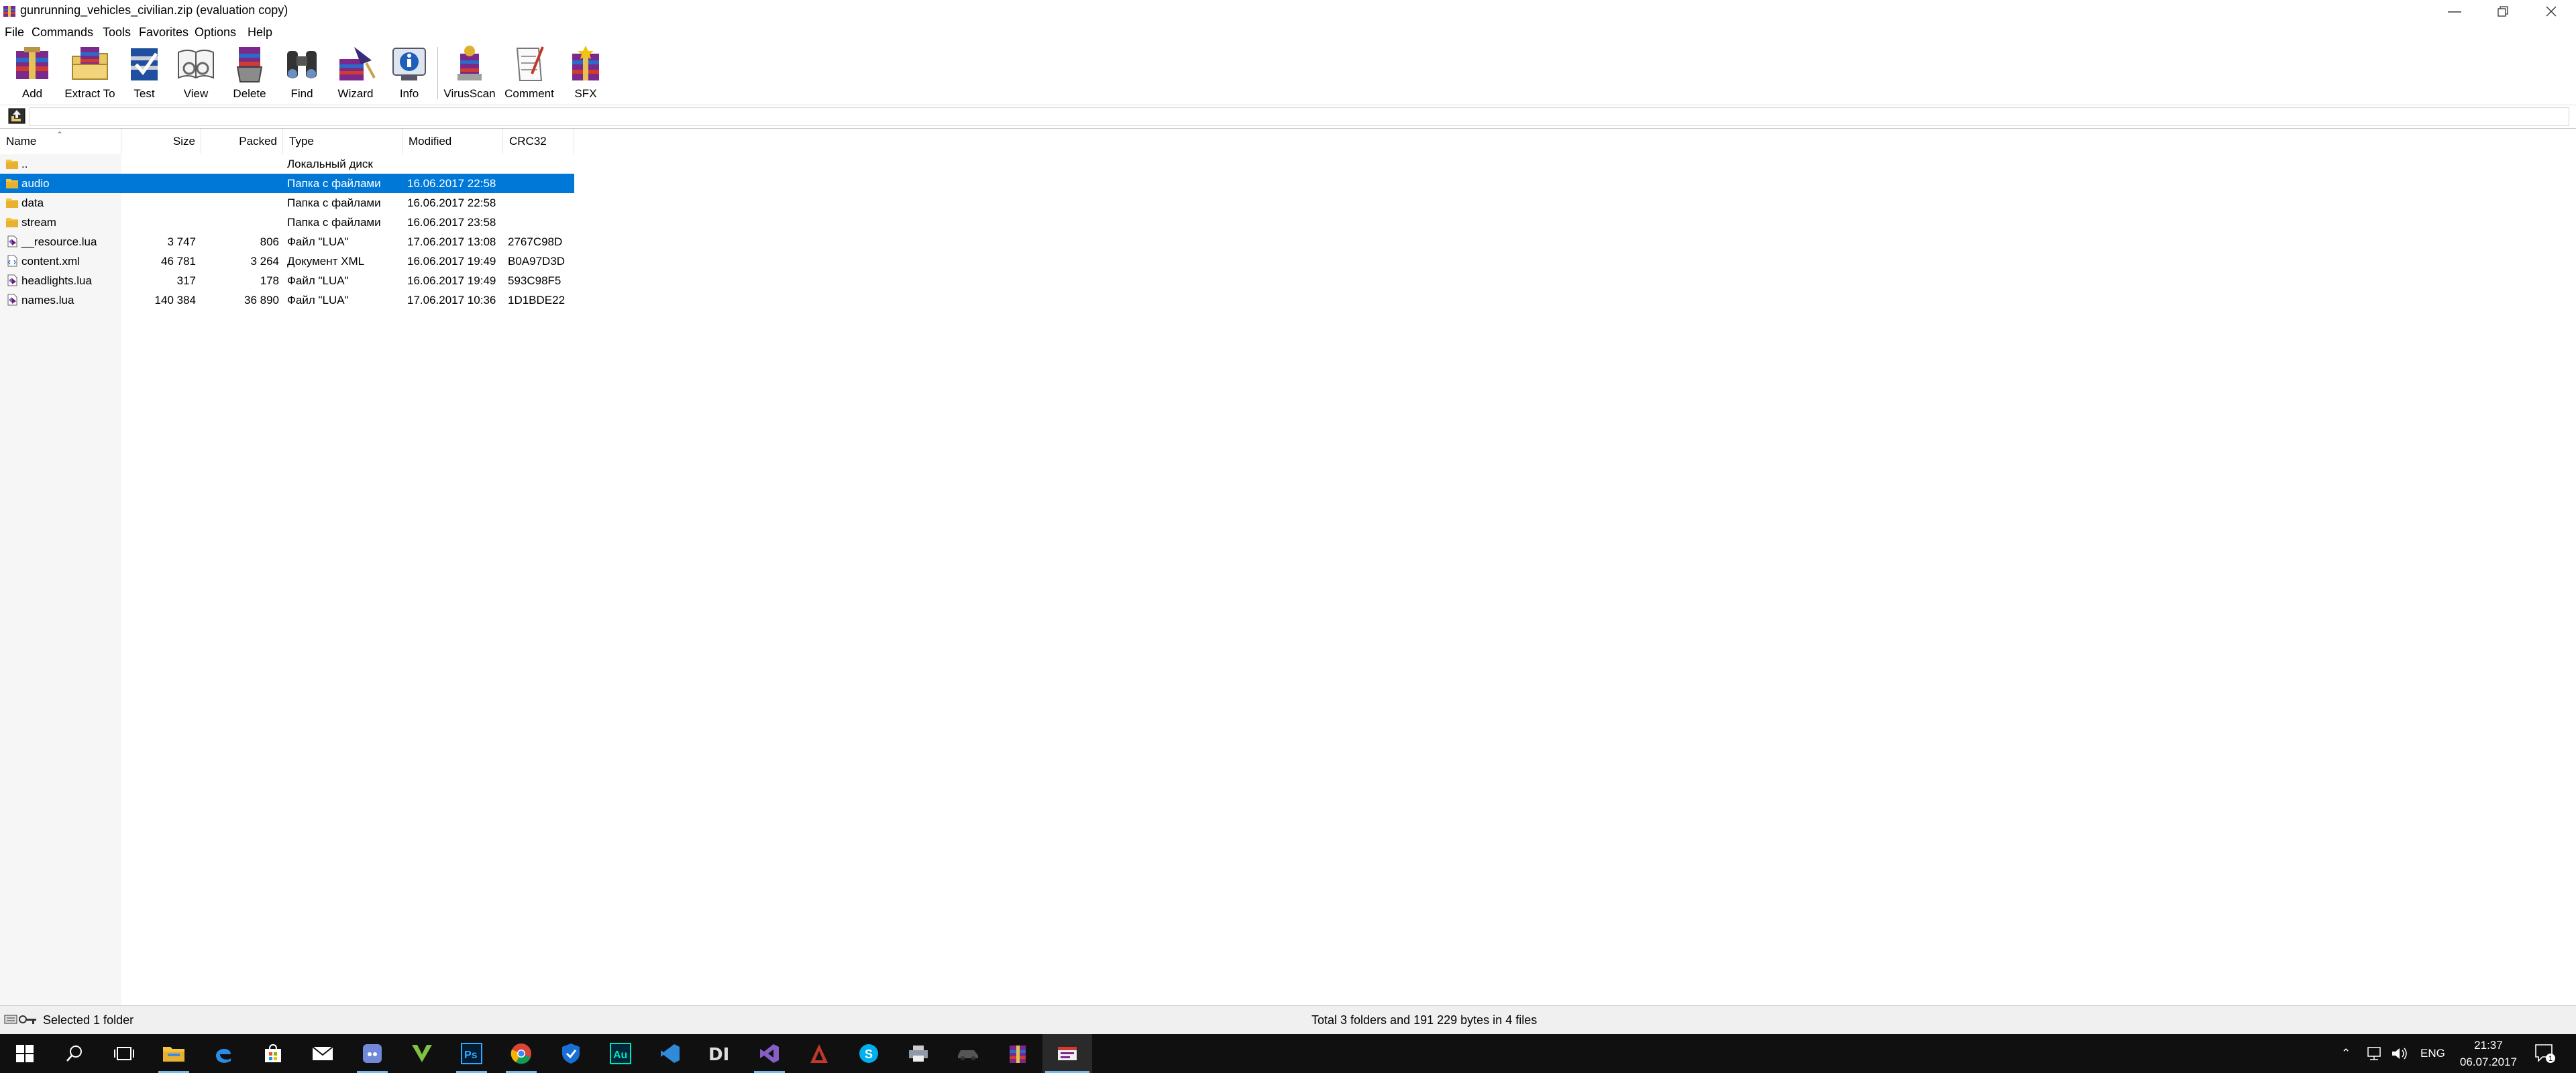 The width and height of the screenshot is (2576, 1073). What do you see at coordinates (14, 32) in the screenshot?
I see `menu-file: File` at bounding box center [14, 32].